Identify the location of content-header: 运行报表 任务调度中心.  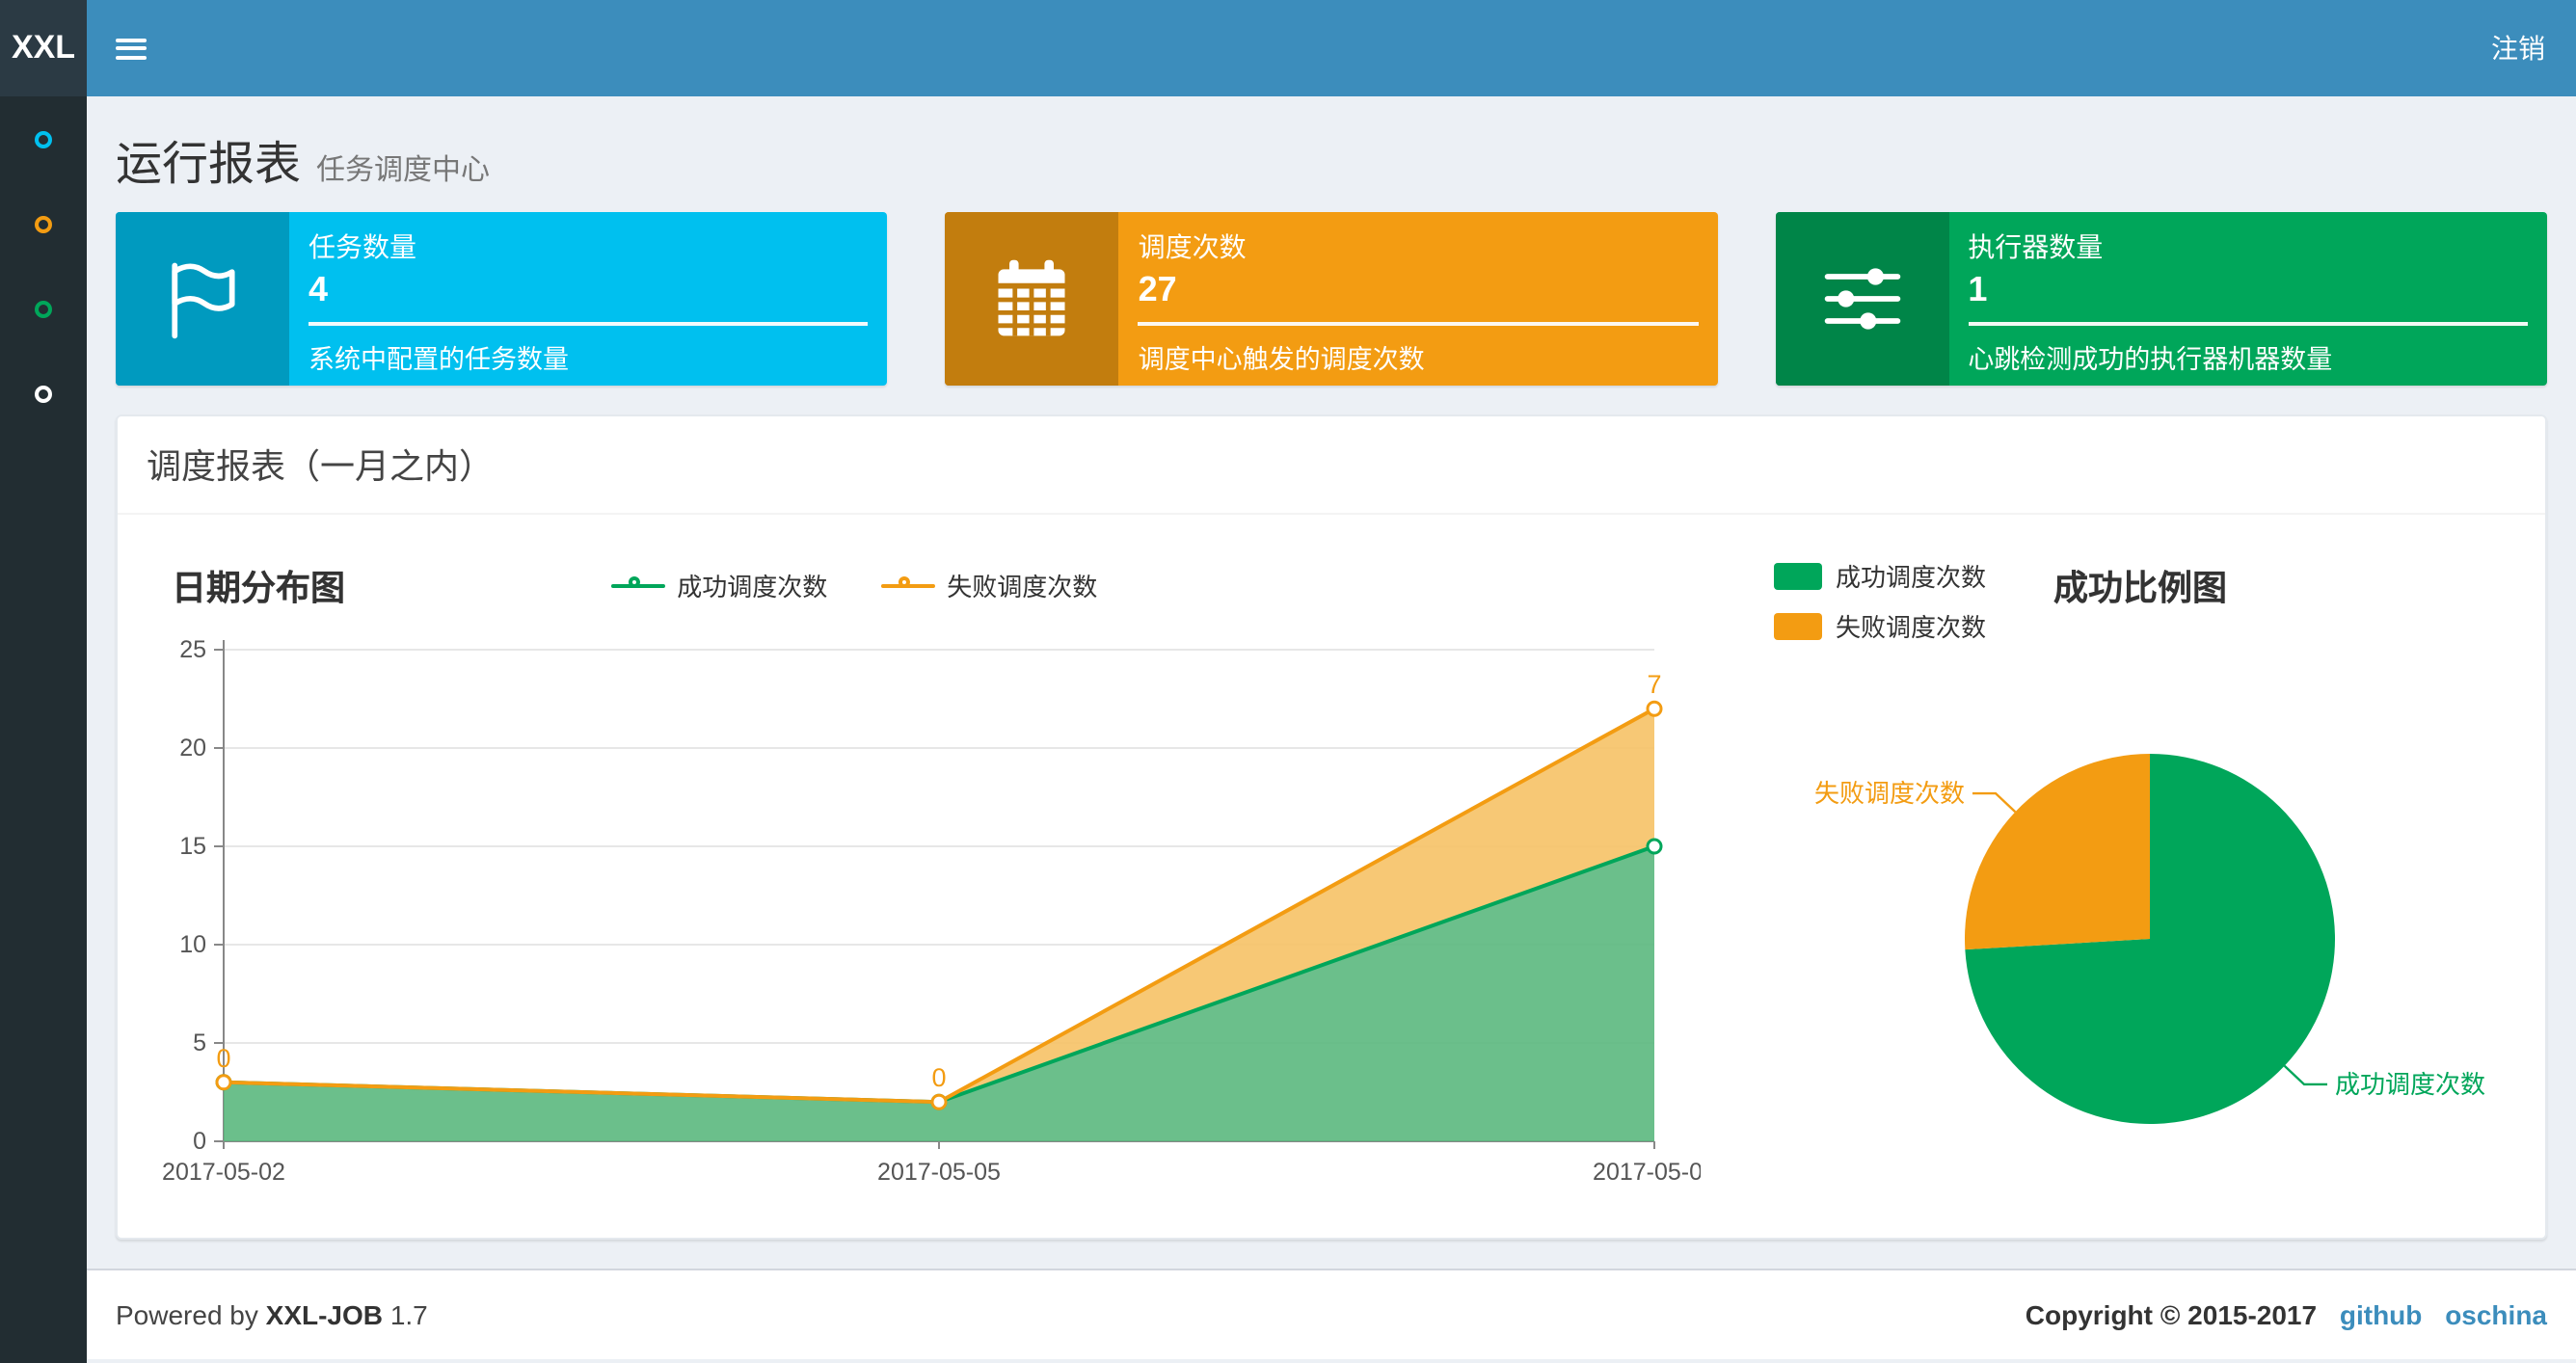
(1331, 154).